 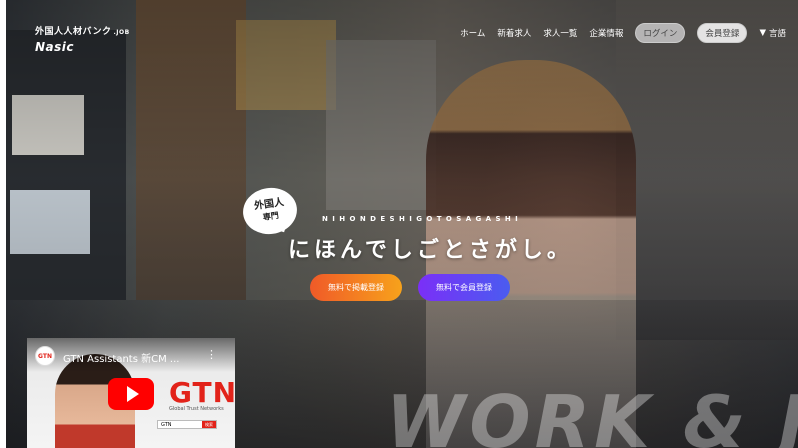 What do you see at coordinates (762, 33) in the screenshot?
I see `chevron-down-icon: ▼` at bounding box center [762, 33].